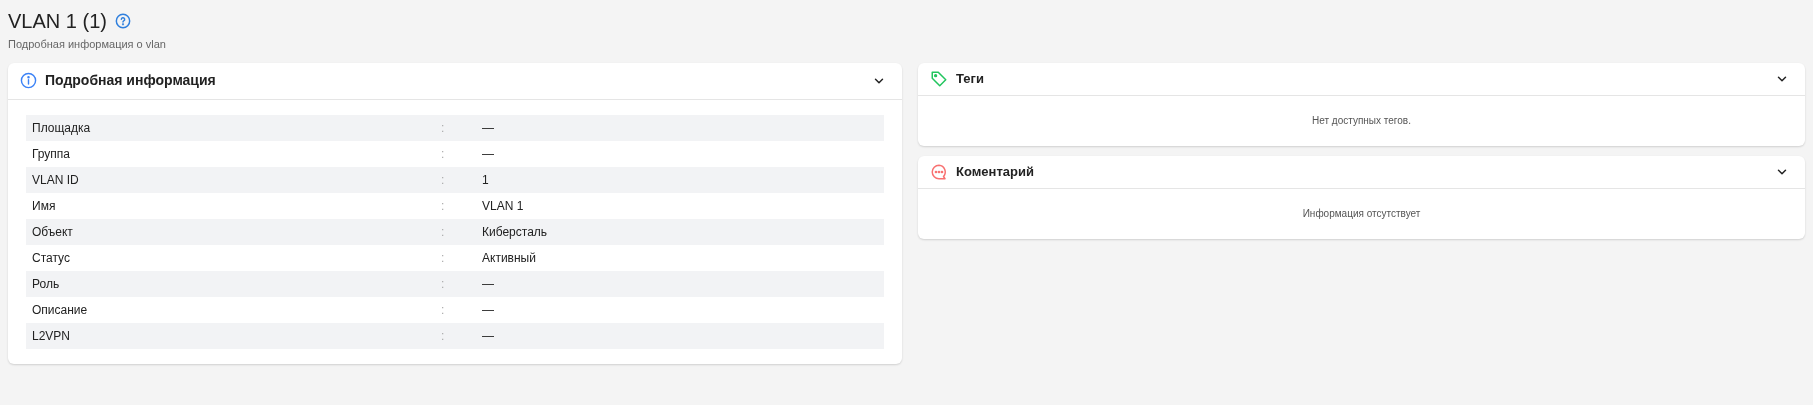 This screenshot has width=1813, height=405. What do you see at coordinates (46, 284) in the screenshot?
I see `field-label: Роль` at bounding box center [46, 284].